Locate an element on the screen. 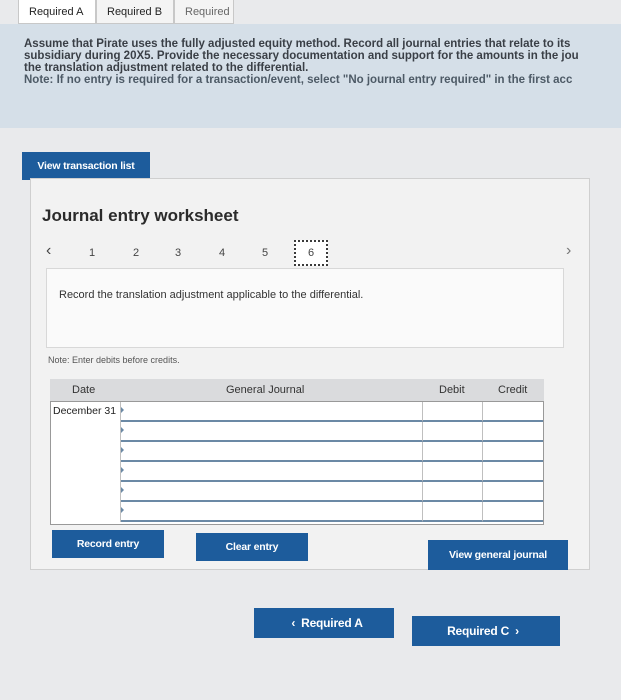 The height and width of the screenshot is (700, 621). tab-required-a: Required A is located at coordinates (57, 12).